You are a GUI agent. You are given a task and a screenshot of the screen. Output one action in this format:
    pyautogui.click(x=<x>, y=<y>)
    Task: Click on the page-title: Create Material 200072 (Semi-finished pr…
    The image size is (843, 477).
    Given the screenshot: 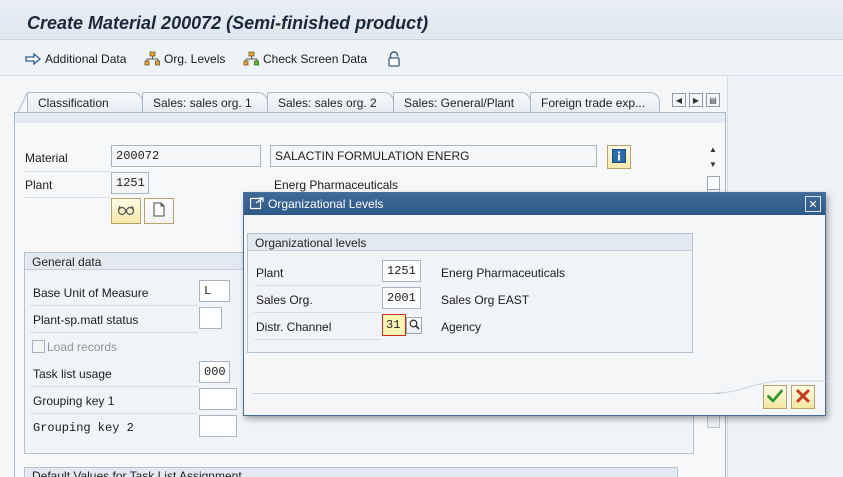 What is the action you would take?
    pyautogui.click(x=228, y=23)
    